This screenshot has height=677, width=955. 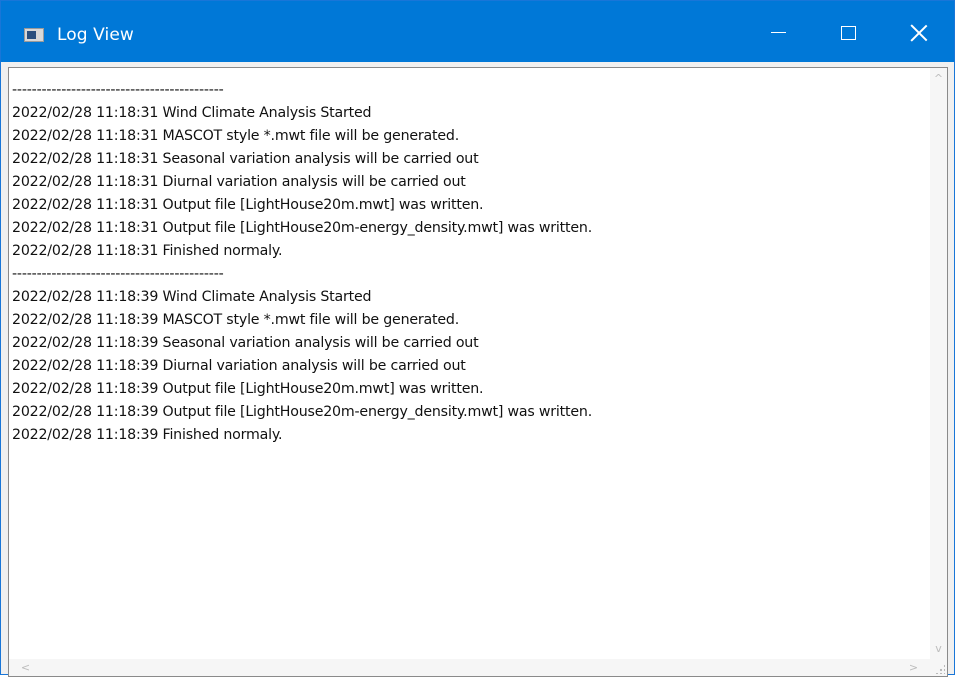 I want to click on scroll-up-icon: ^, so click(x=938, y=78).